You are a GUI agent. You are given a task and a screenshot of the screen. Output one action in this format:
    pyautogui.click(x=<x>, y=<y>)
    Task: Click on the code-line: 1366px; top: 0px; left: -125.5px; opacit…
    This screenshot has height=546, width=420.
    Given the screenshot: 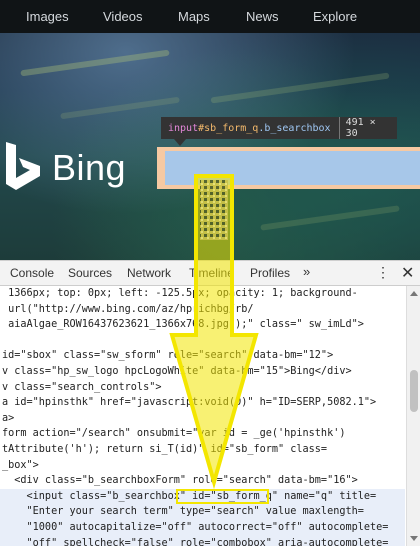 What is the action you would take?
    pyautogui.click(x=202, y=294)
    